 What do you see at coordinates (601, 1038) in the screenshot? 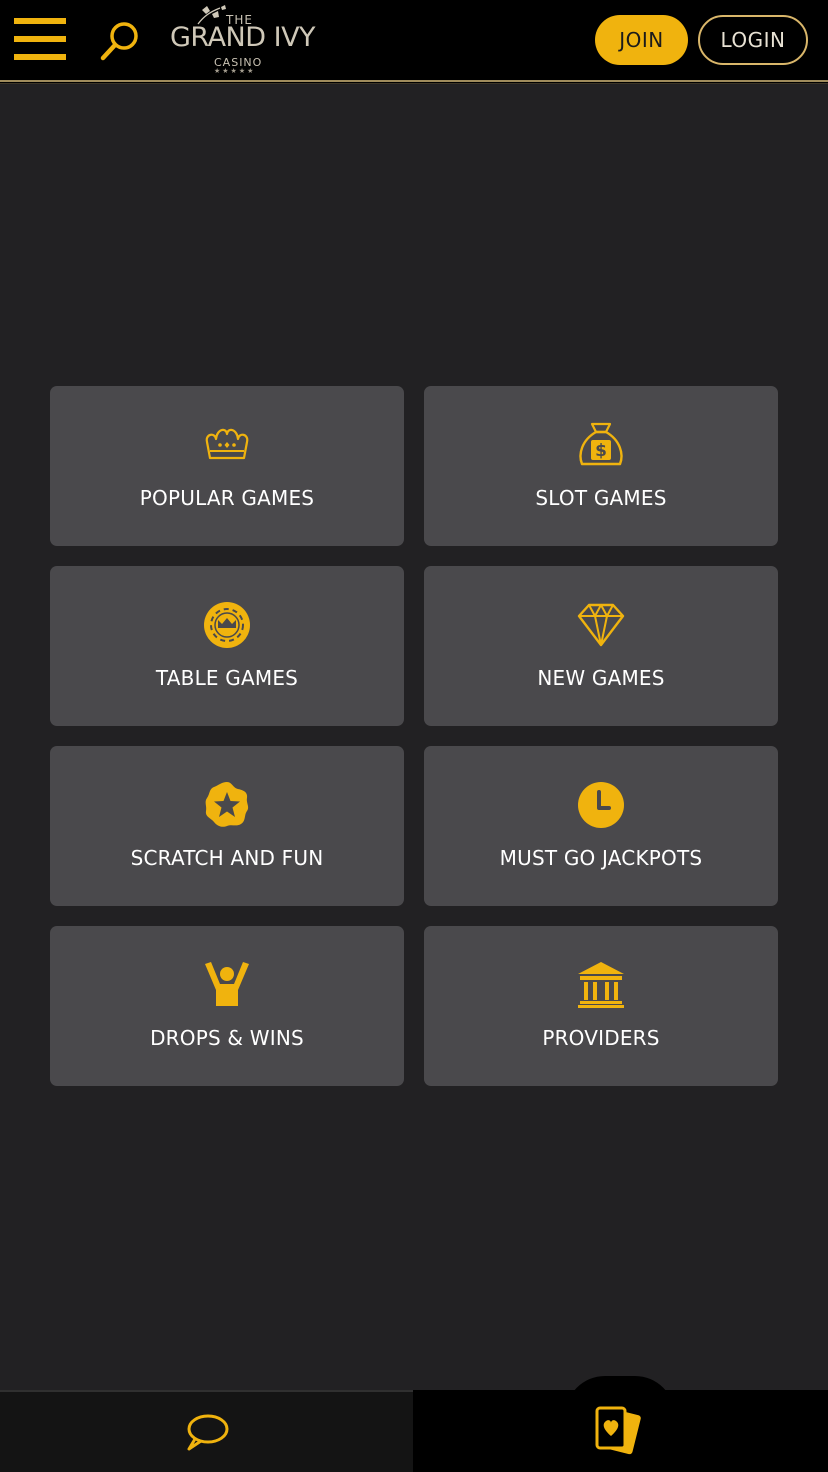
I see `tile-label: PROVIDERS` at bounding box center [601, 1038].